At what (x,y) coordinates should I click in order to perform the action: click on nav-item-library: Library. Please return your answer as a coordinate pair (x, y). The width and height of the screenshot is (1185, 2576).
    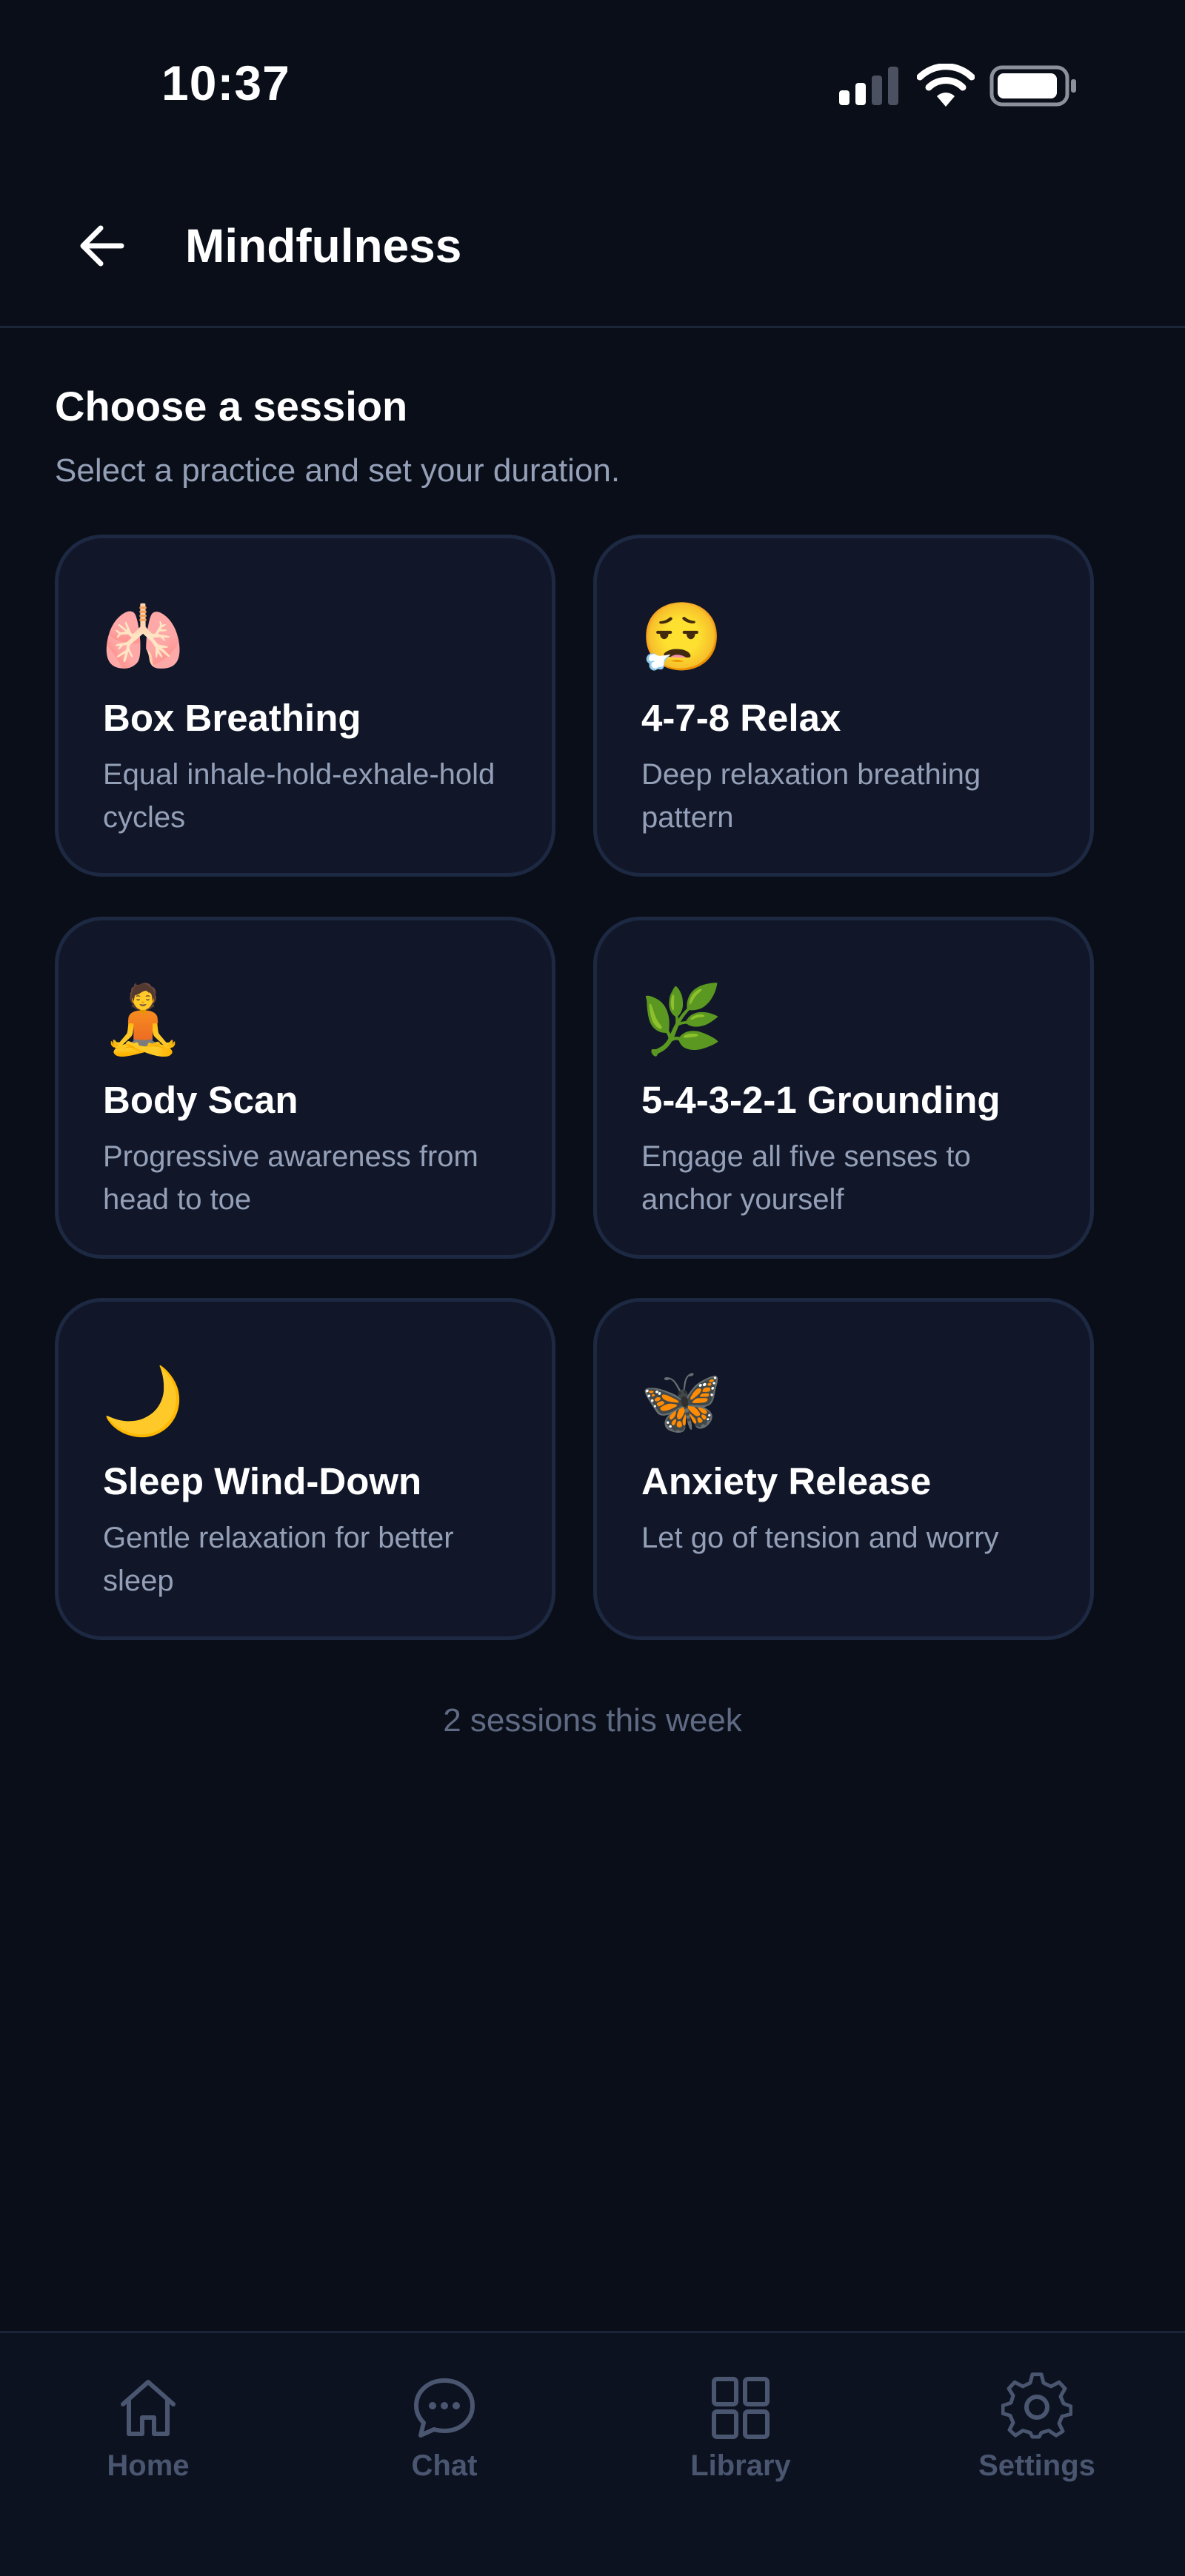
    Looking at the image, I should click on (741, 2446).